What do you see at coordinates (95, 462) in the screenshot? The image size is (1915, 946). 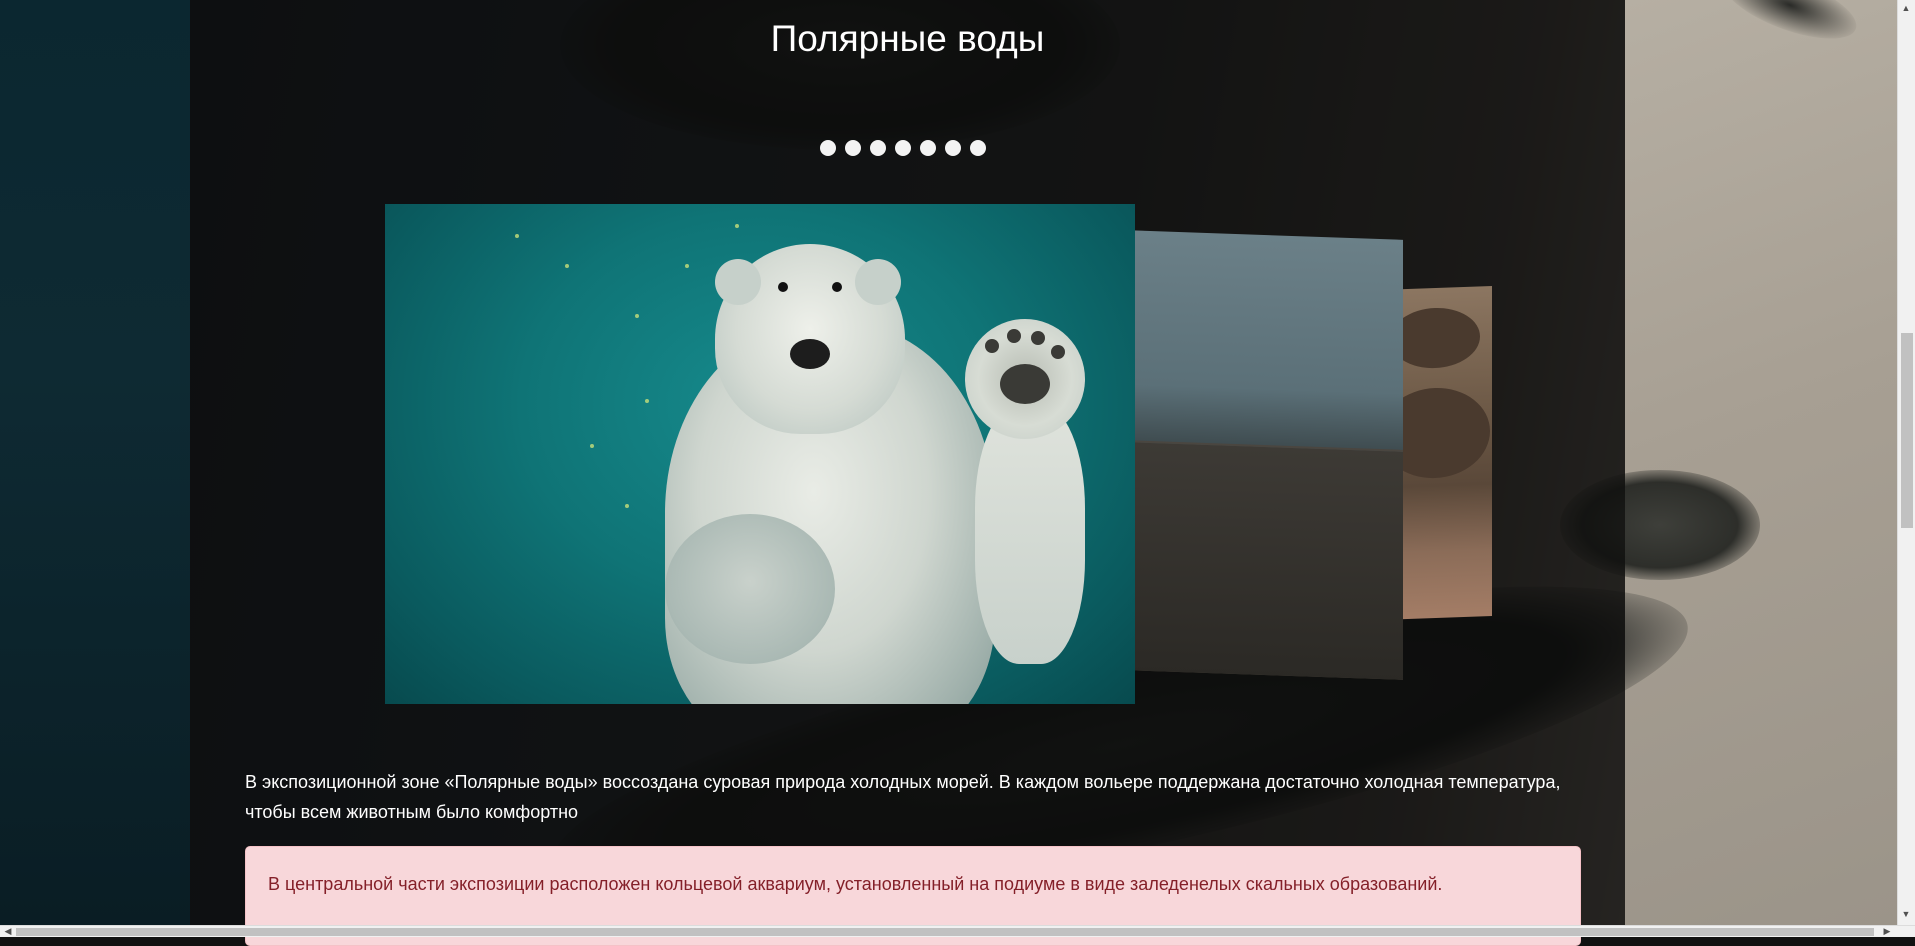 I see `background-water-panel` at bounding box center [95, 462].